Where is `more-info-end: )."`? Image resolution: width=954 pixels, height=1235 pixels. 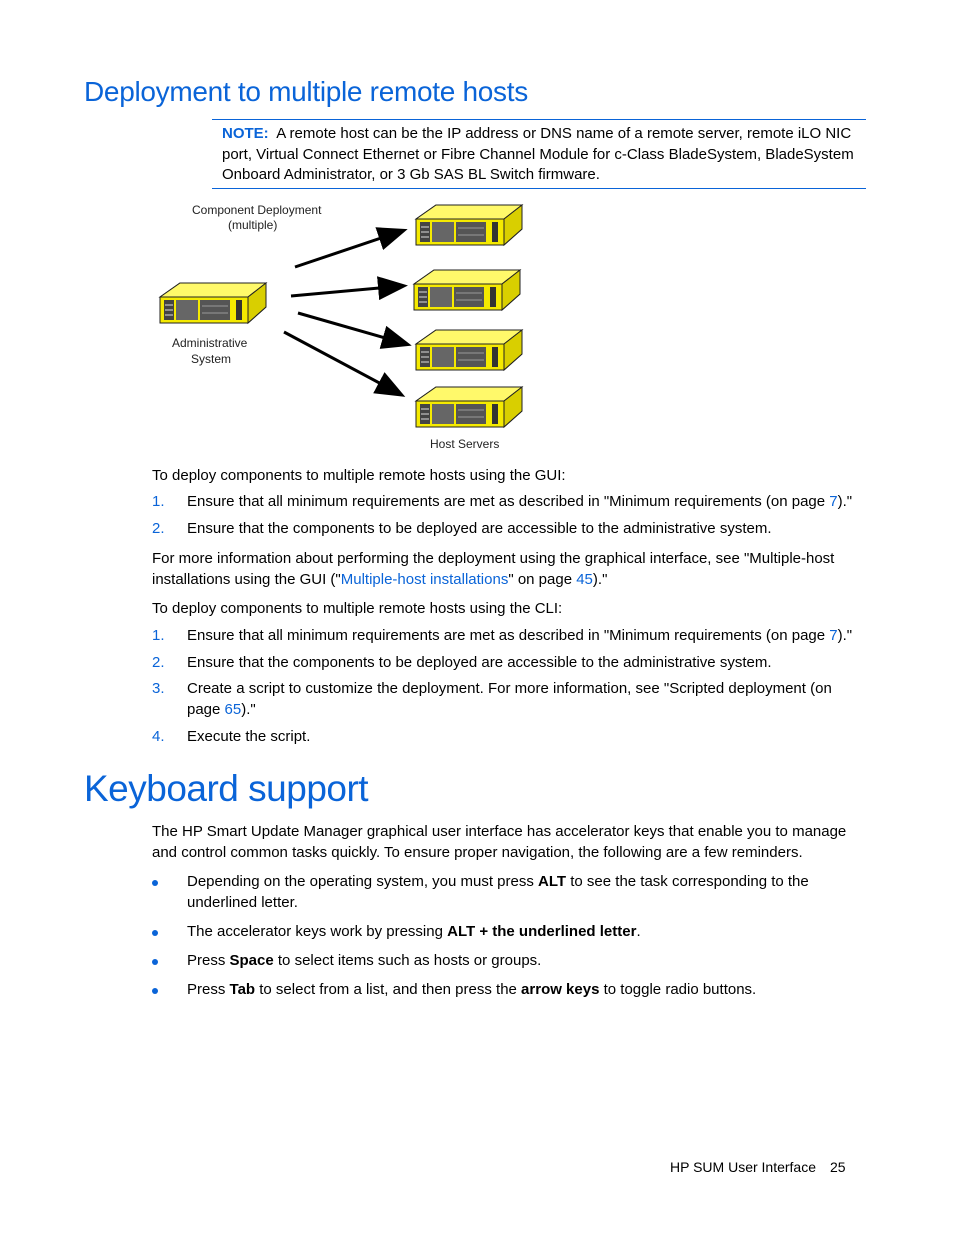
more-info-end: )." is located at coordinates (600, 579).